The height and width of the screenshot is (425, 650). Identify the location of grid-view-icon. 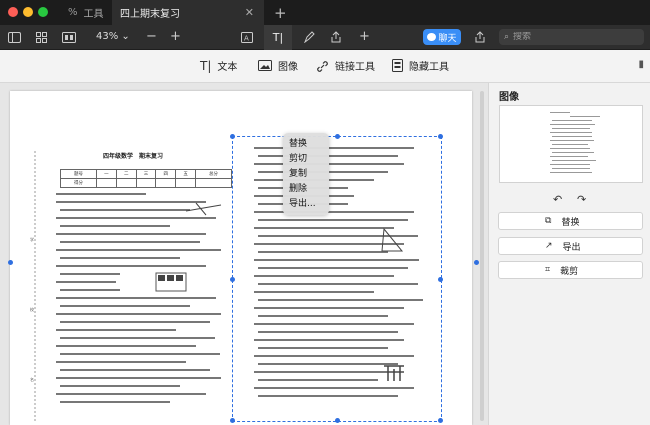
(41, 37).